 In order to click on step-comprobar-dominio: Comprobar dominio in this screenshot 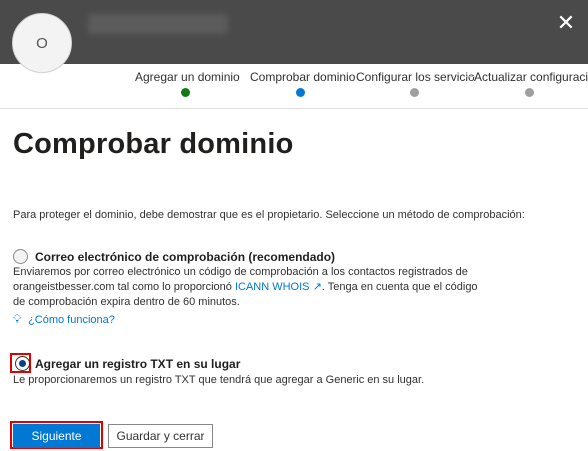, I will do `click(303, 77)`.